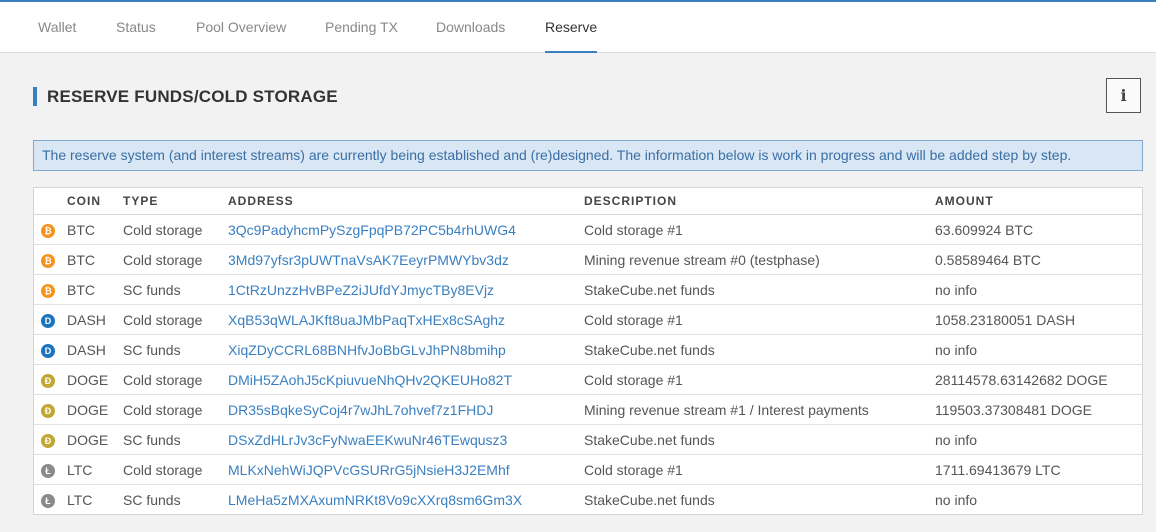 This screenshot has width=1156, height=532. I want to click on address-link: 3Qc9PadyhcmPySzgFpqPB72PC5b4rhUWG4, so click(372, 230).